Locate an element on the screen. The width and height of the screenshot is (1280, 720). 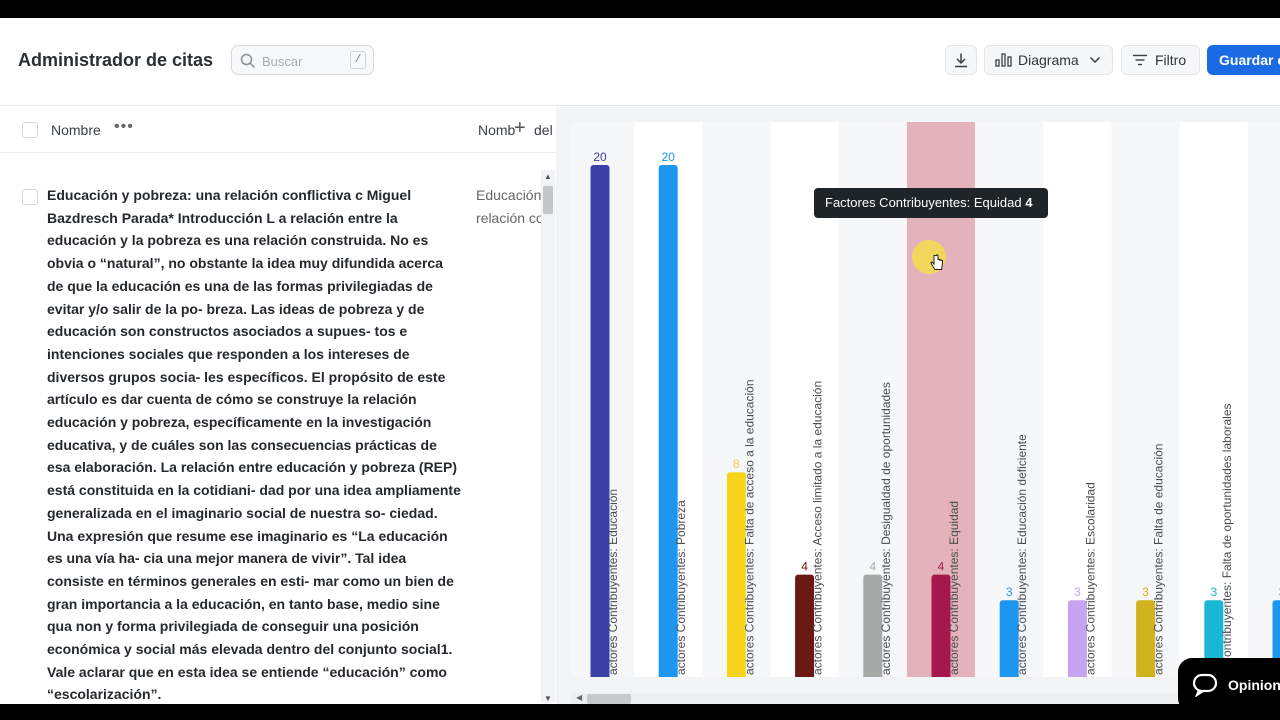
chart-horizontal-scrollbar: ◀ is located at coordinates (925, 698).